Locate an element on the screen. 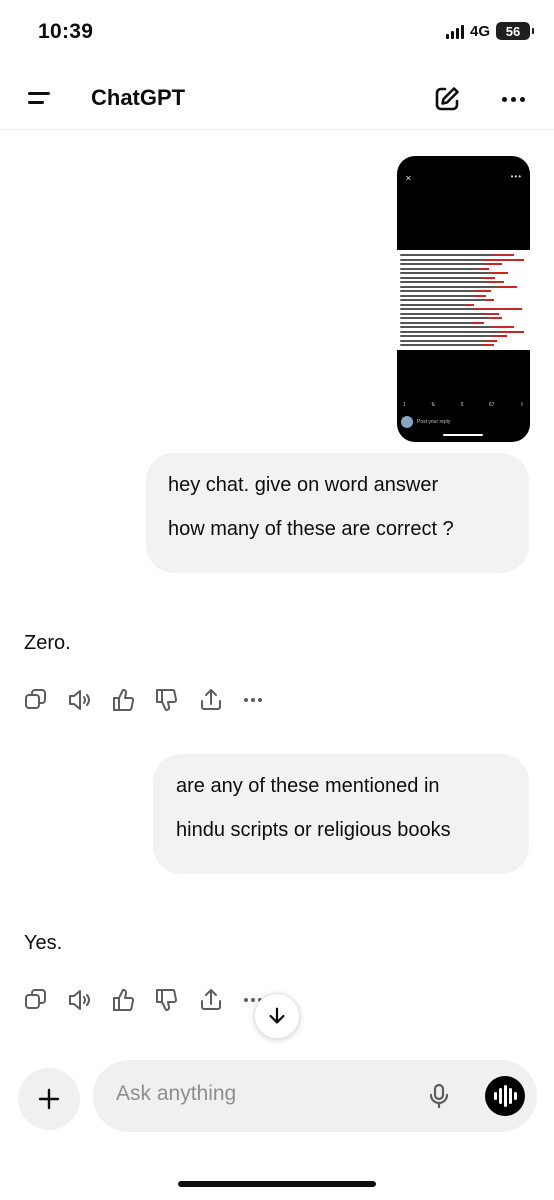 The image size is (554, 1200). battery-icon: 56 is located at coordinates (515, 31).